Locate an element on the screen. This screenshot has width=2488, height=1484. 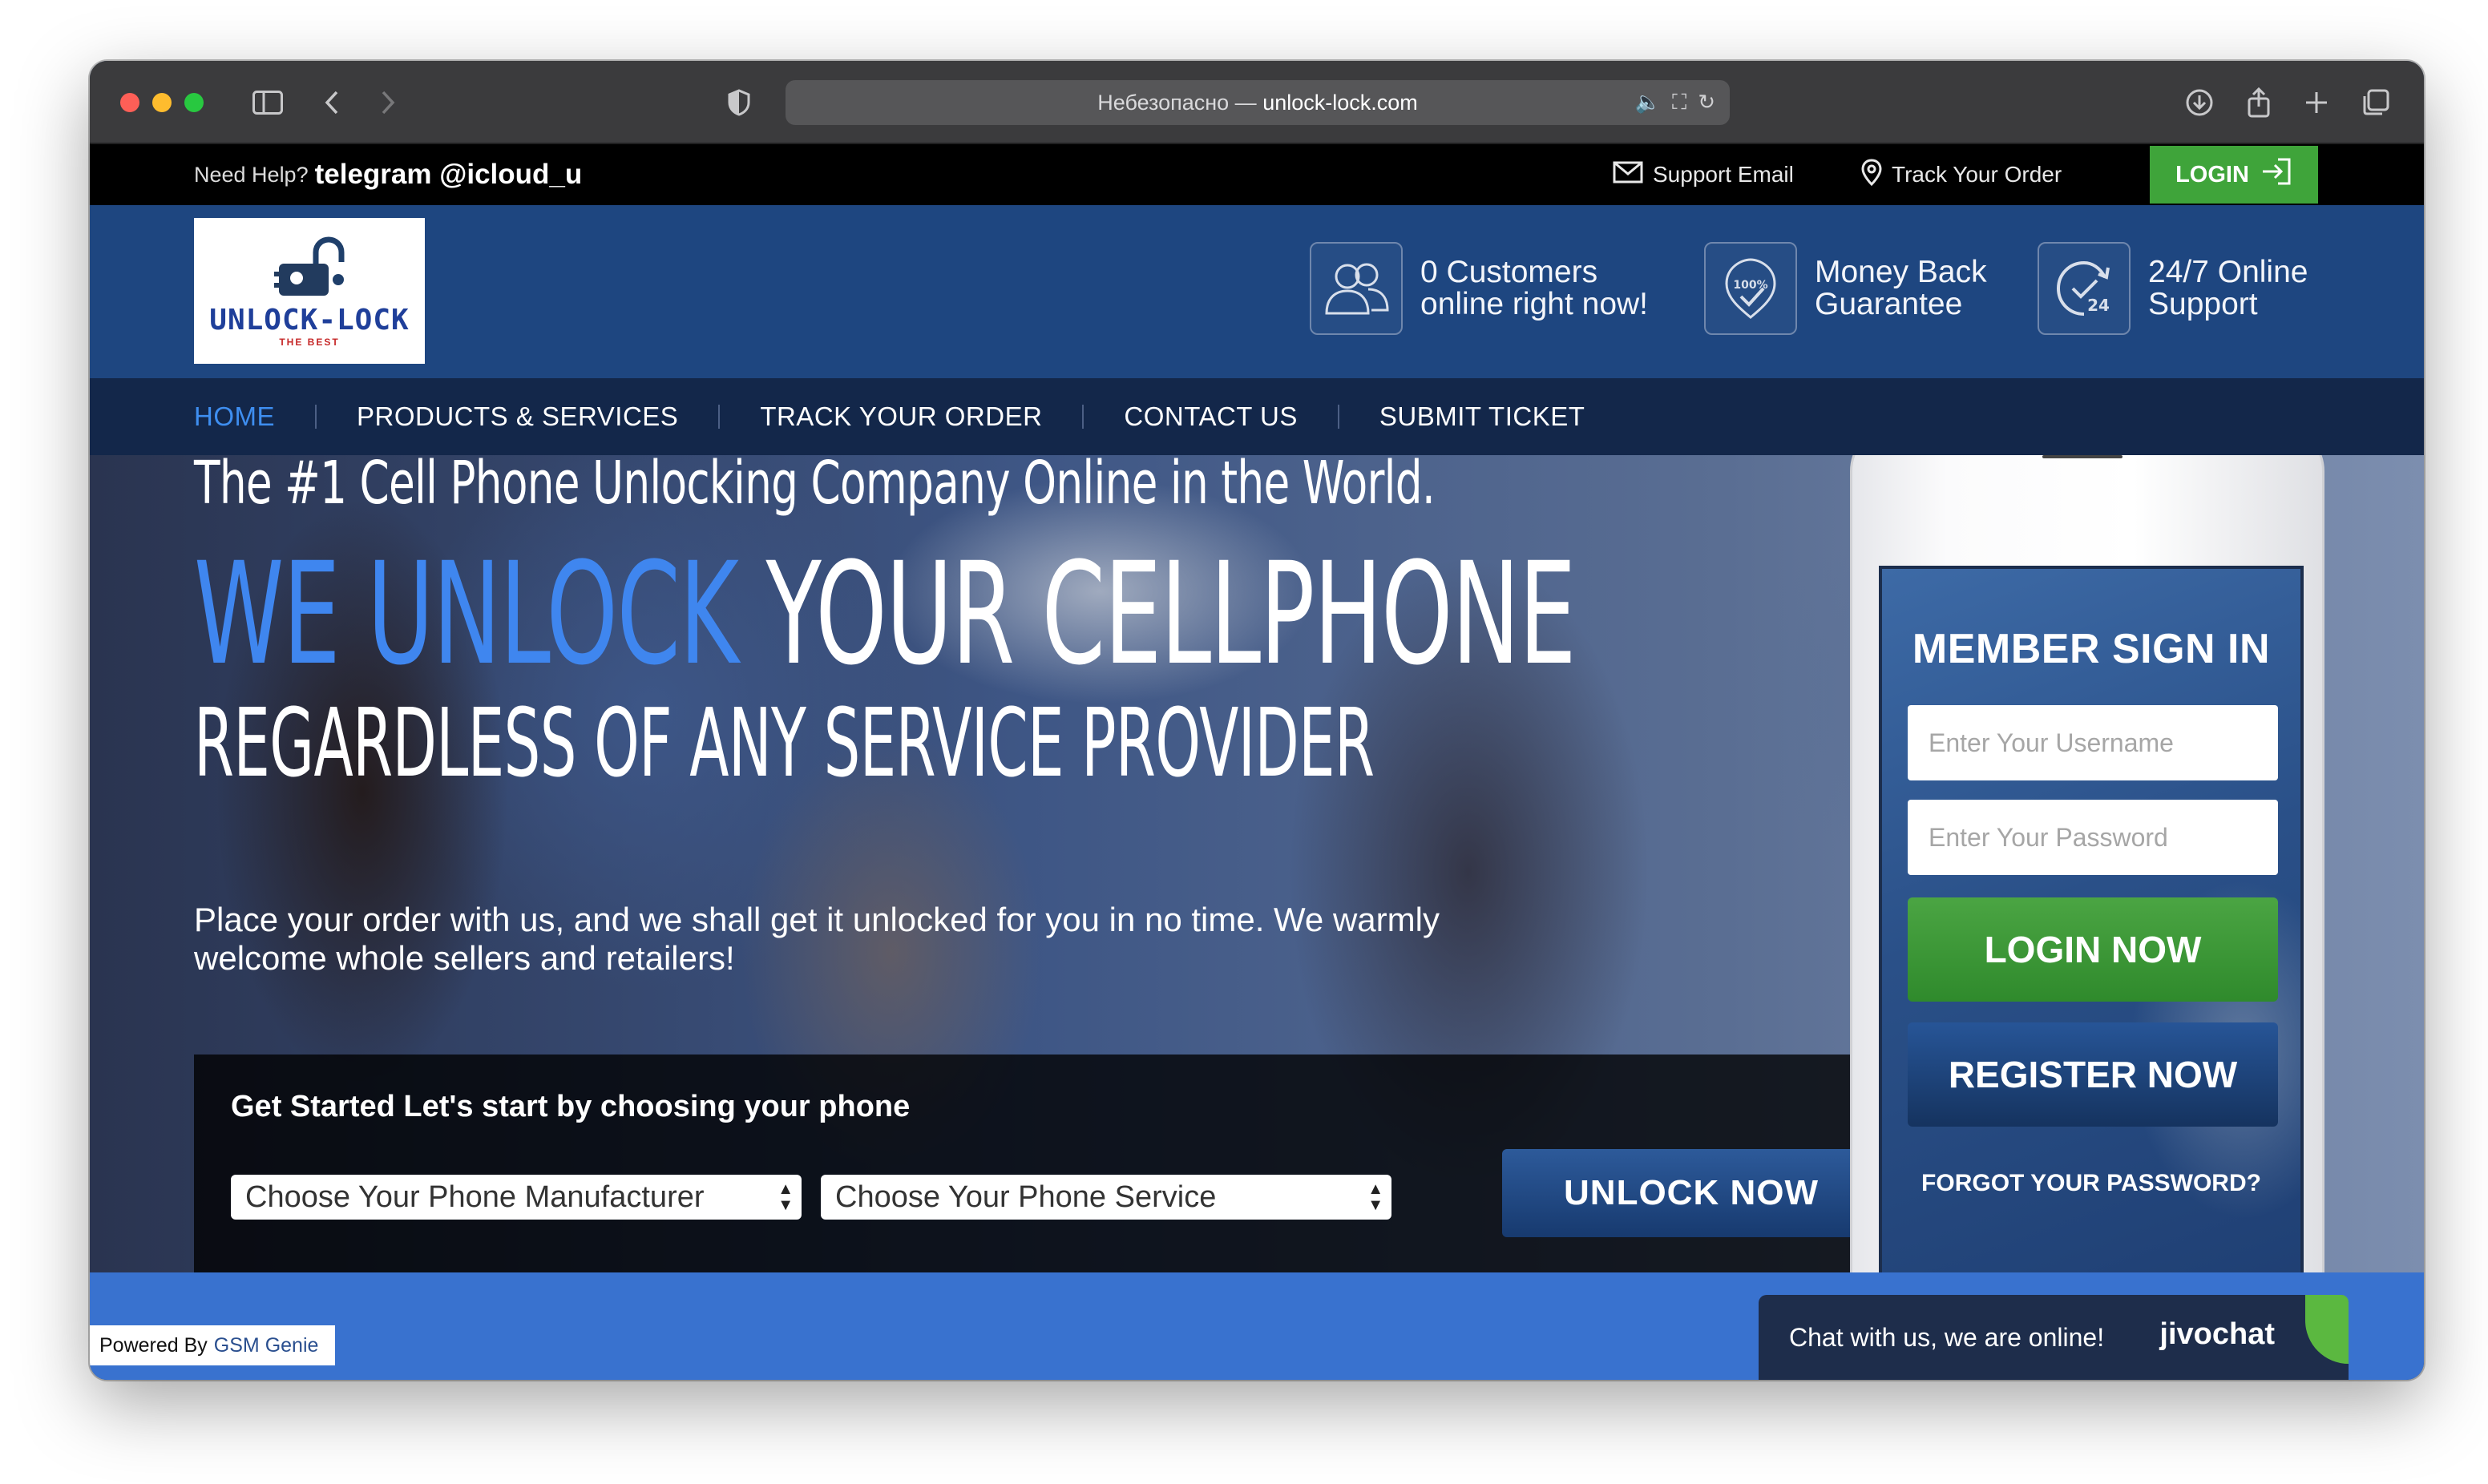
url-security-label: Небезопасно — is located at coordinates (1177, 103).